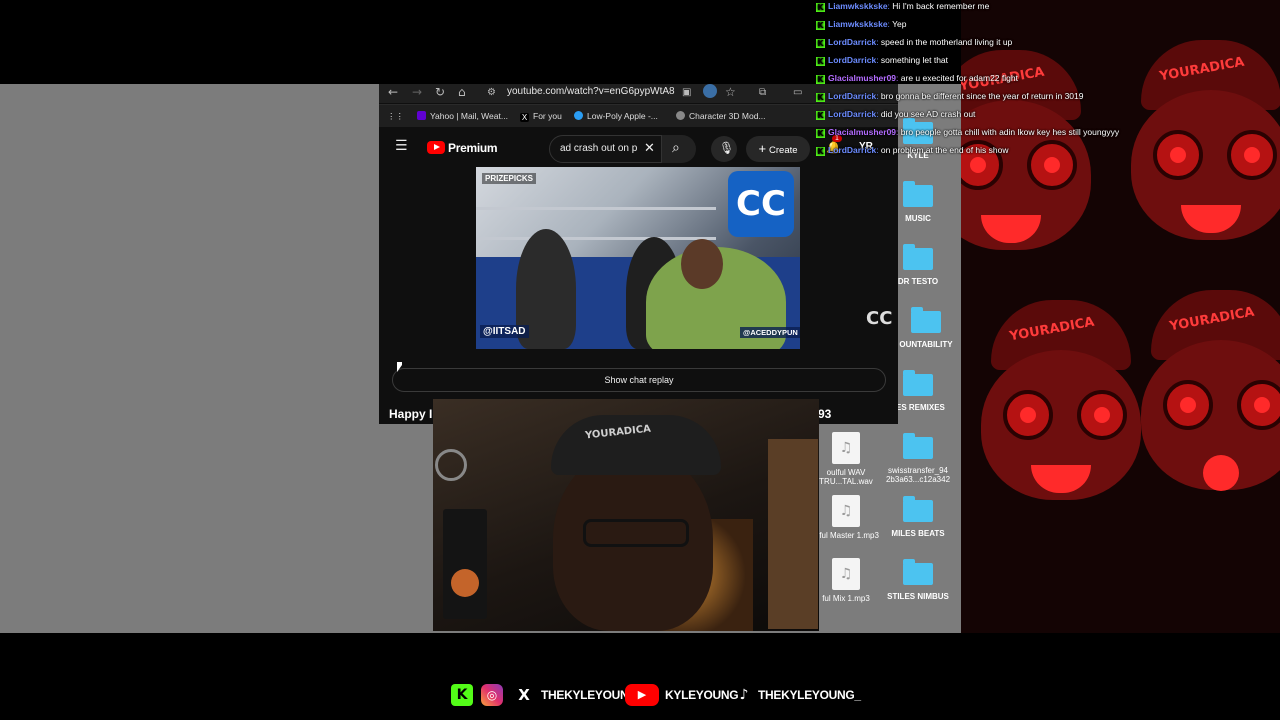 The image size is (1280, 720). What do you see at coordinates (626, 515) in the screenshot?
I see `webcam-overlay: YOURADICA` at bounding box center [626, 515].